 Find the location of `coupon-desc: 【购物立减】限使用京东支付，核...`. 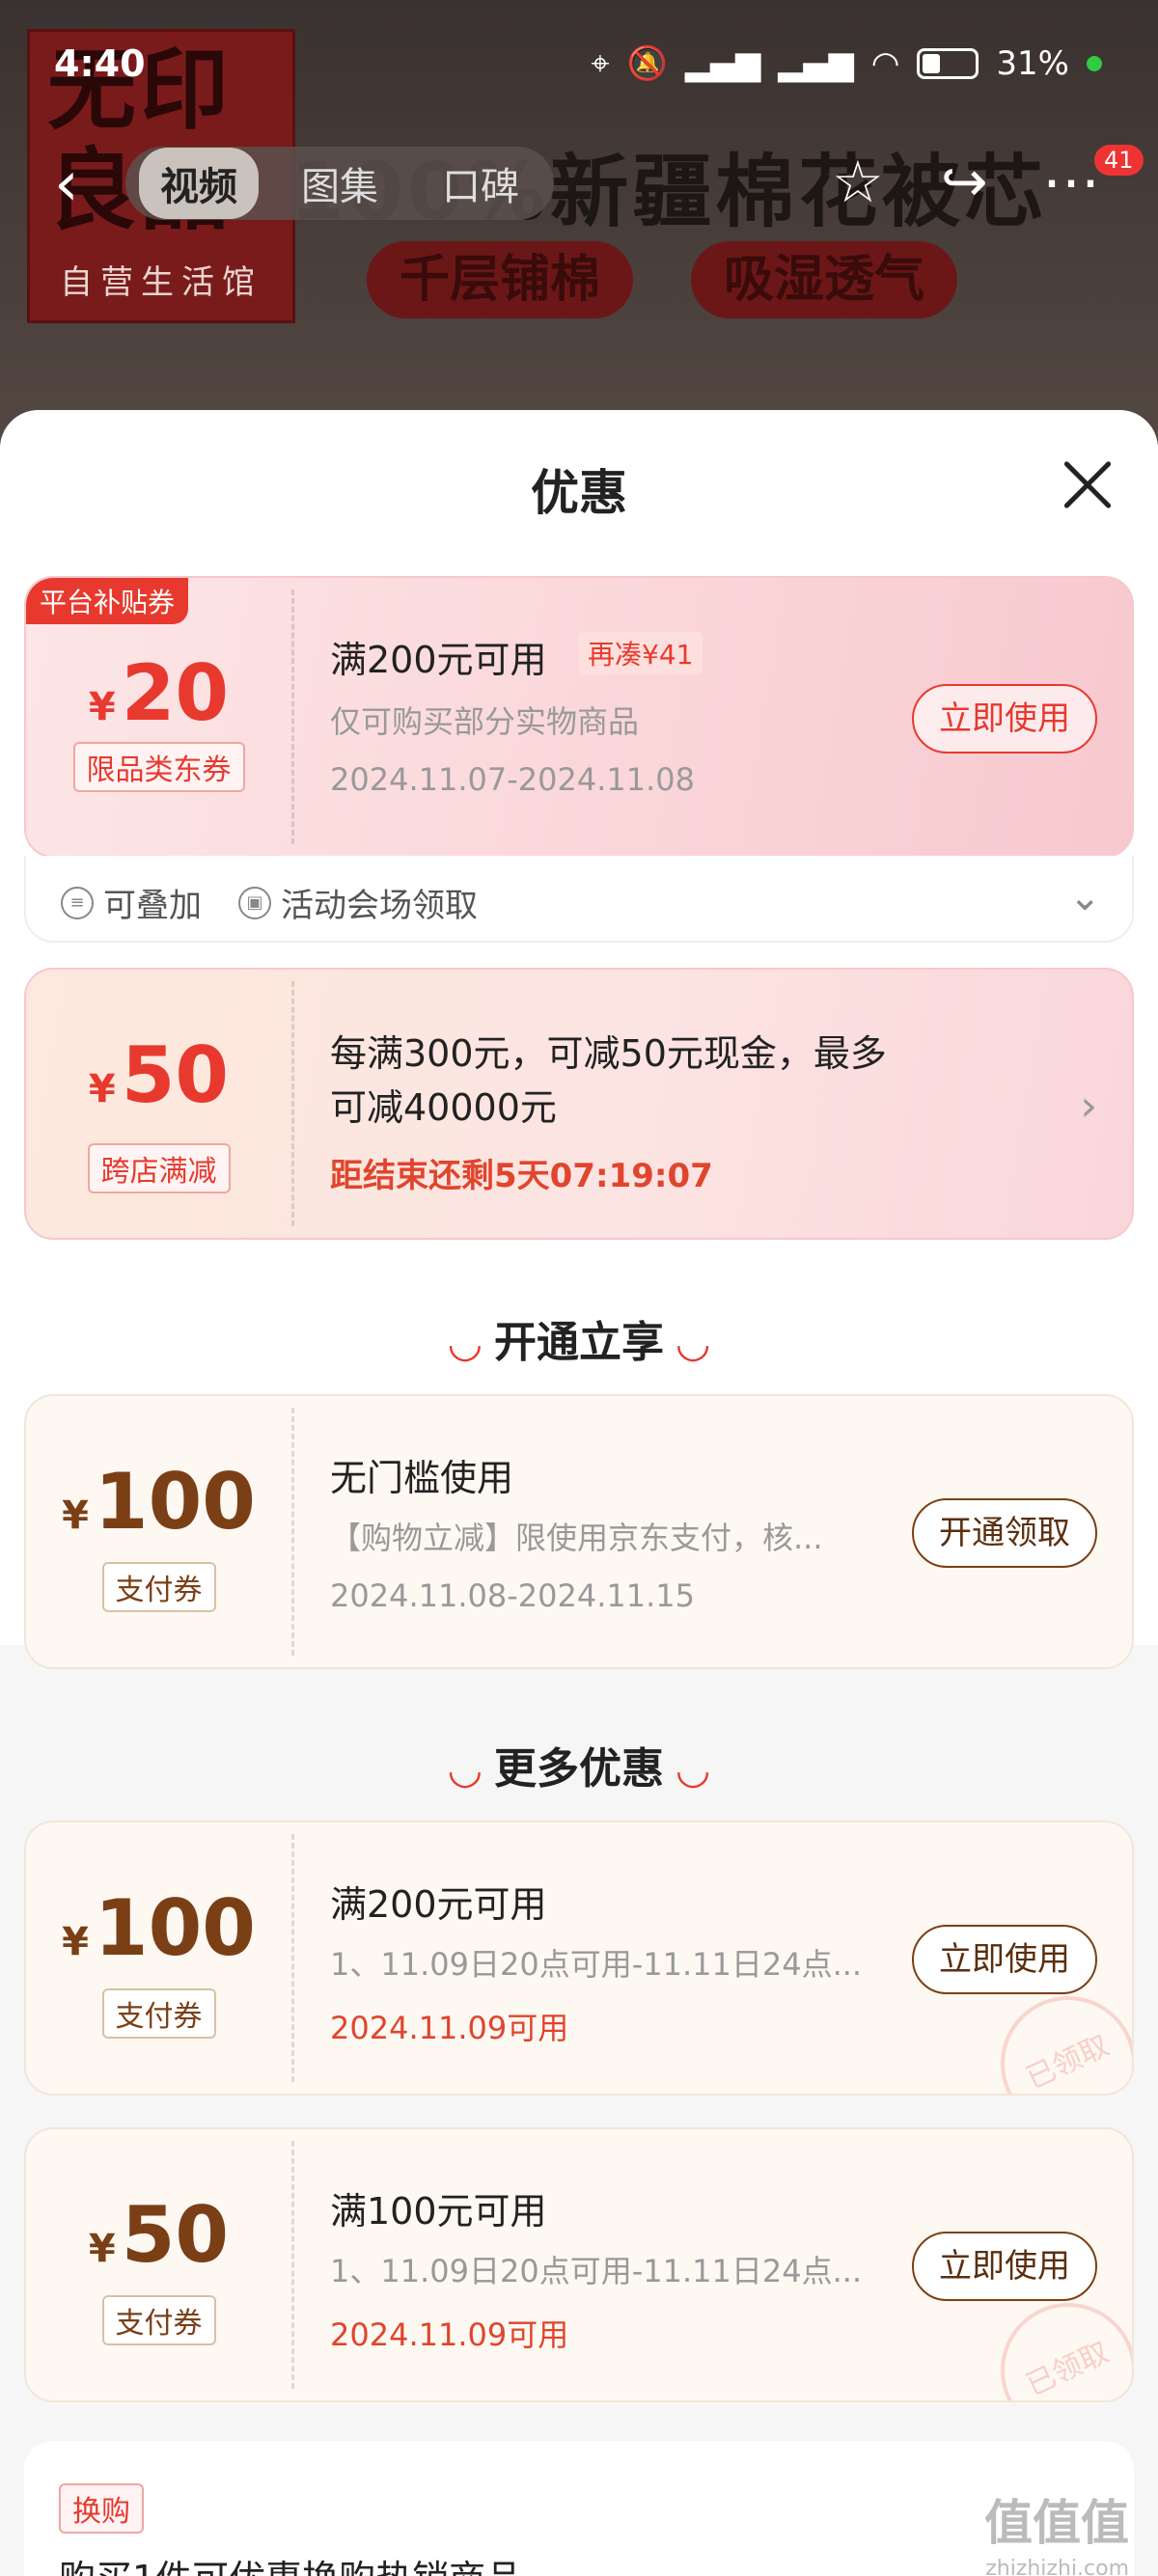

coupon-desc: 【购物立减】限使用京东支付，核... is located at coordinates (576, 1538).